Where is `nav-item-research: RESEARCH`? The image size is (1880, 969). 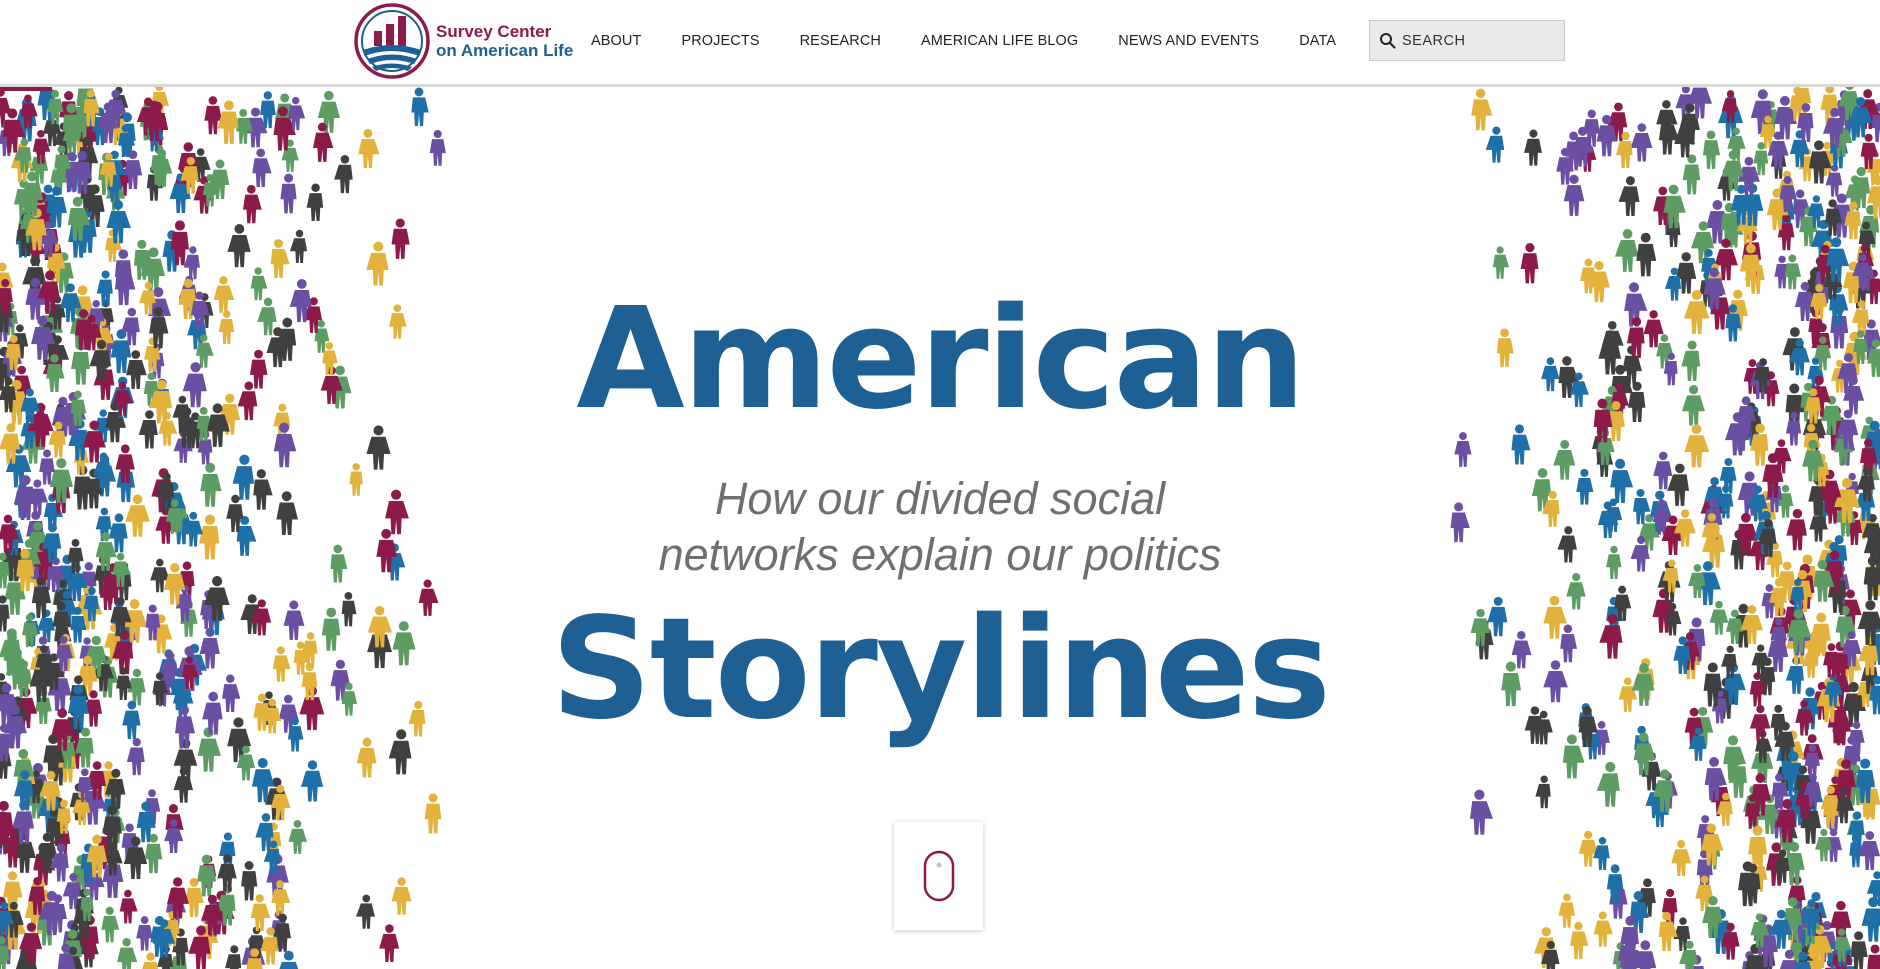 nav-item-research: RESEARCH is located at coordinates (840, 41).